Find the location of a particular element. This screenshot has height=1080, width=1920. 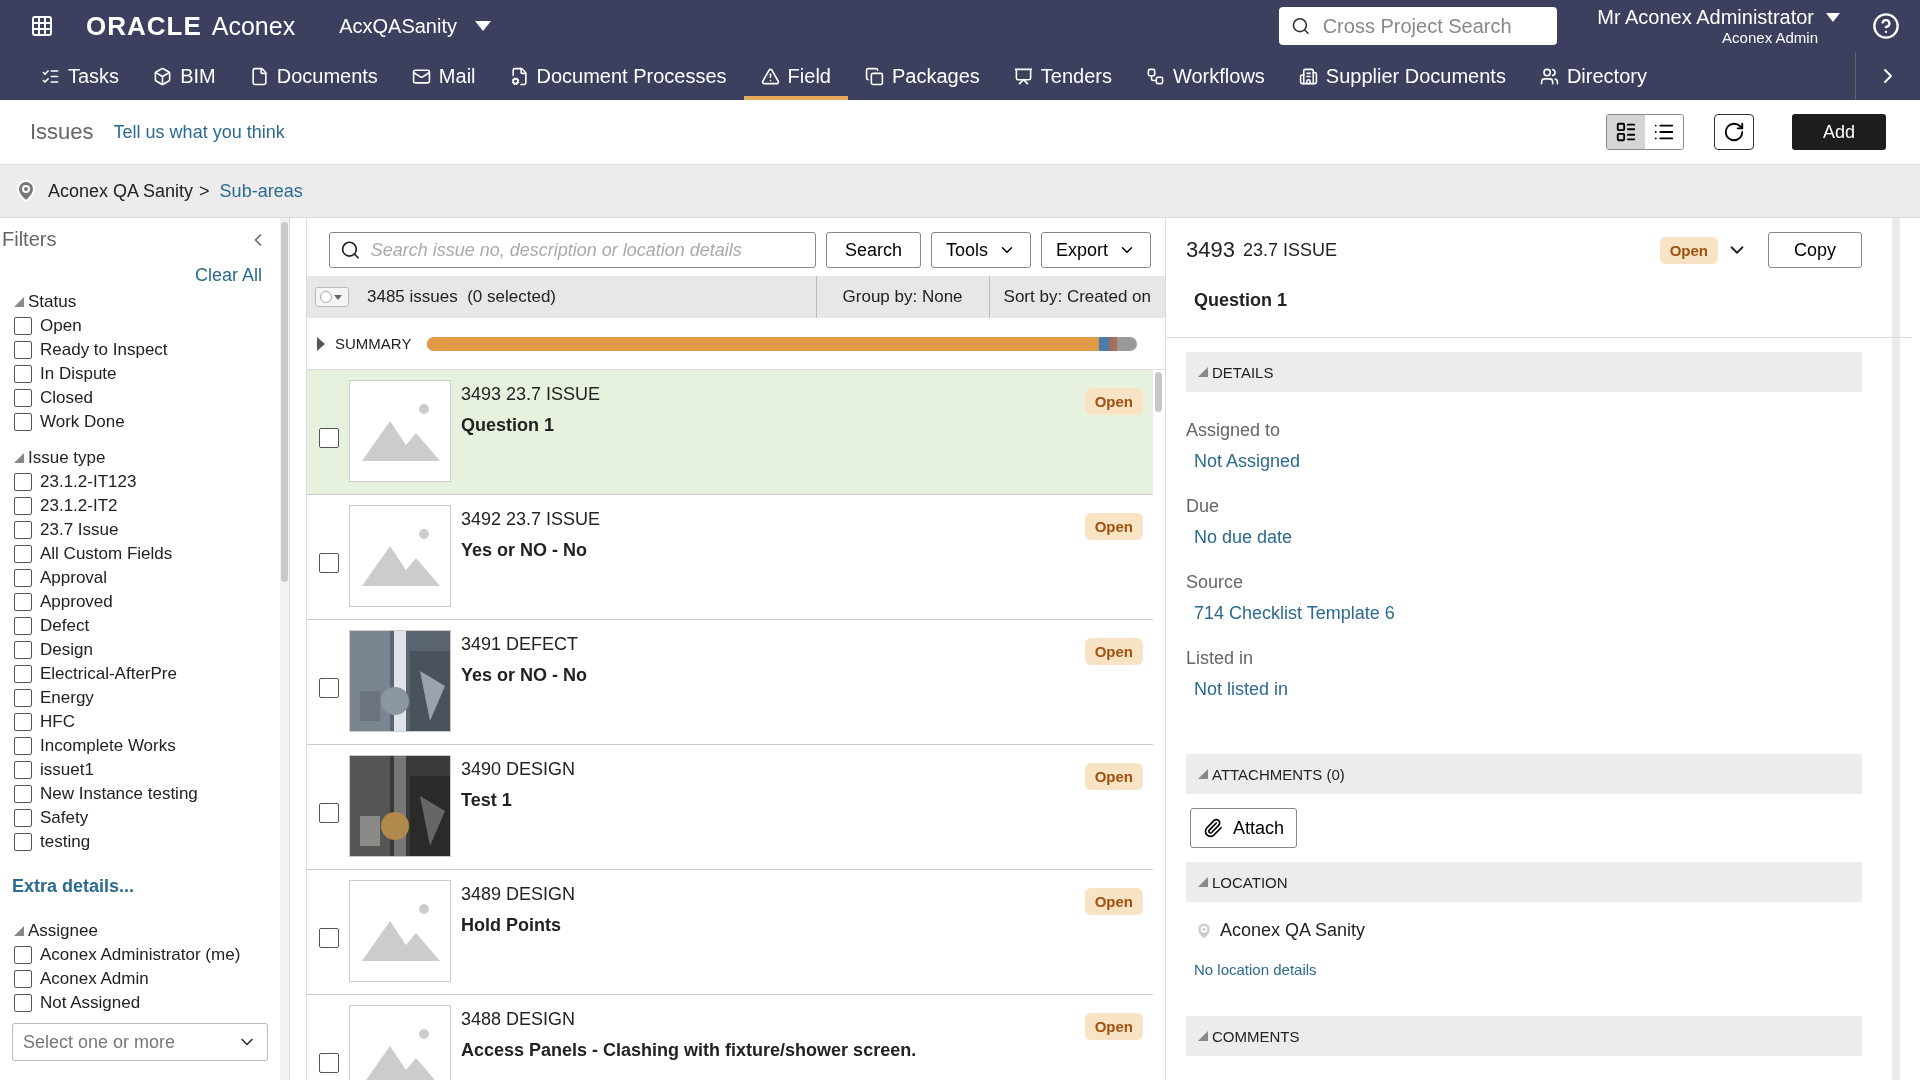

field-value-link: Not Assigned is located at coordinates (1543, 461).